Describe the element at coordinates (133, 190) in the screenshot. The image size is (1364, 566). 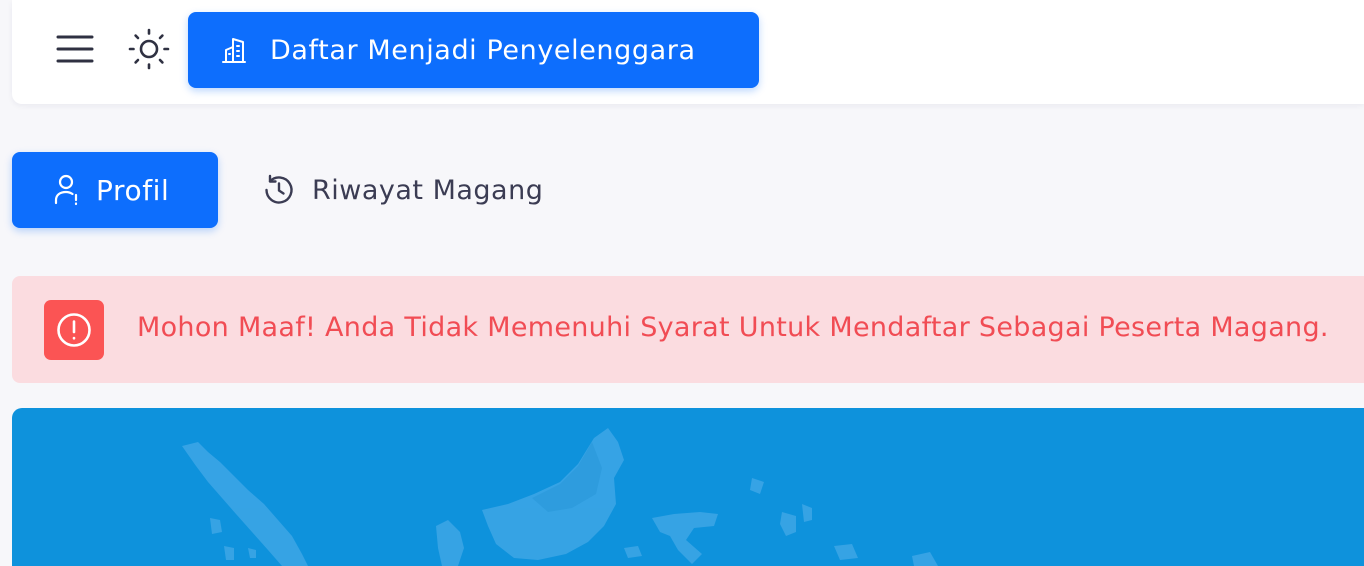
I see `tab-profil-label: Profil` at that location.